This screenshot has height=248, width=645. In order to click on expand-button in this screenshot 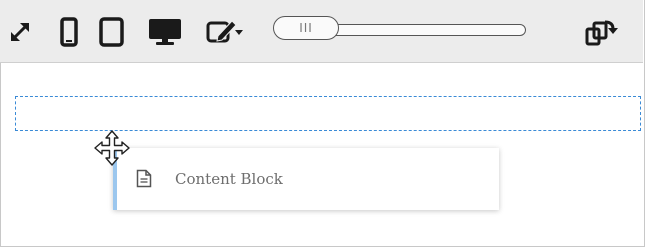, I will do `click(20, 32)`.